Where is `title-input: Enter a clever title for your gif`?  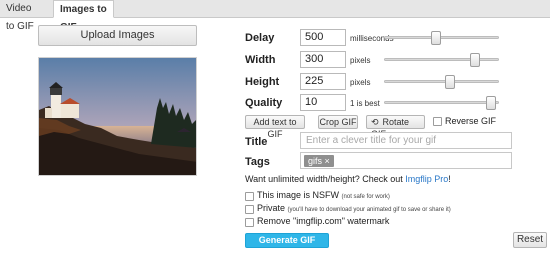
title-input: Enter a clever title for your gif is located at coordinates (406, 140).